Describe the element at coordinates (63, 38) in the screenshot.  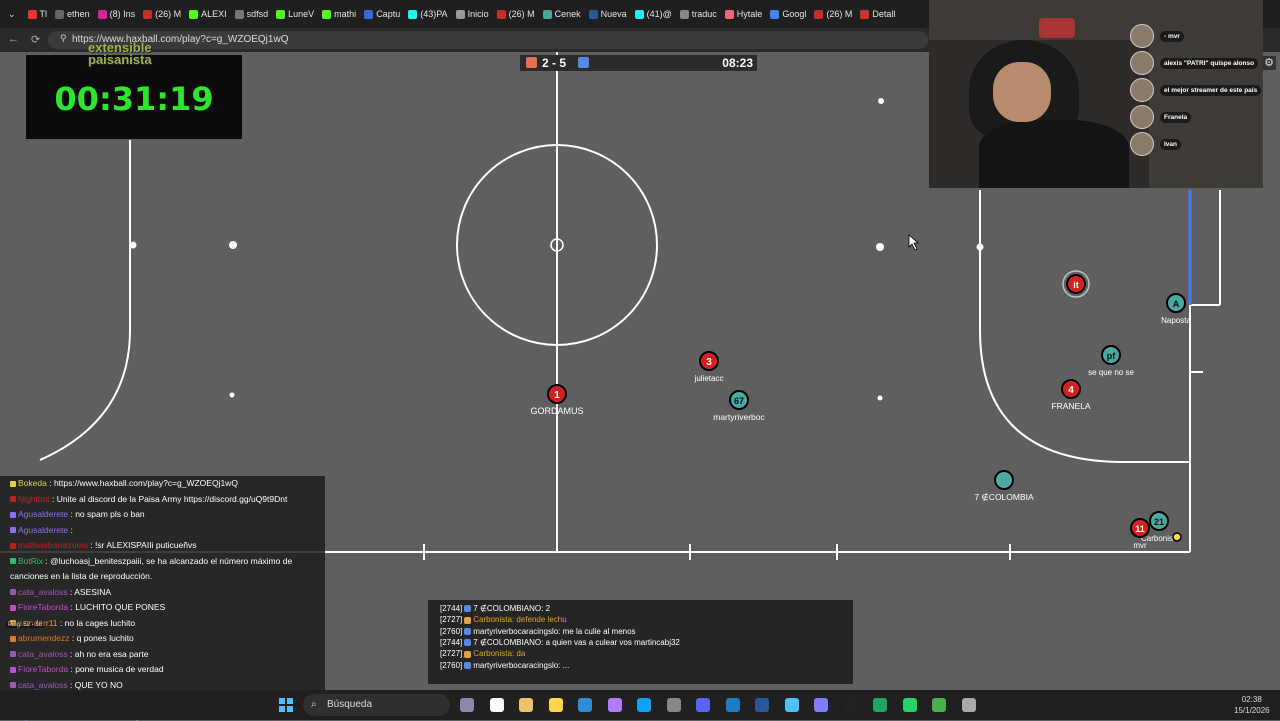
I see `site-info-icon: ⚲` at that location.